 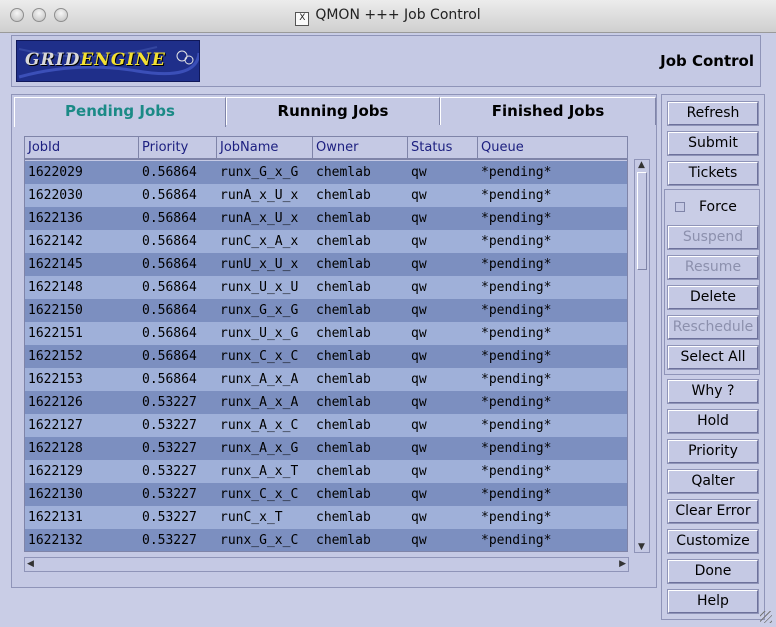 What do you see at coordinates (713, 481) in the screenshot?
I see `qalter-button: Qalter` at bounding box center [713, 481].